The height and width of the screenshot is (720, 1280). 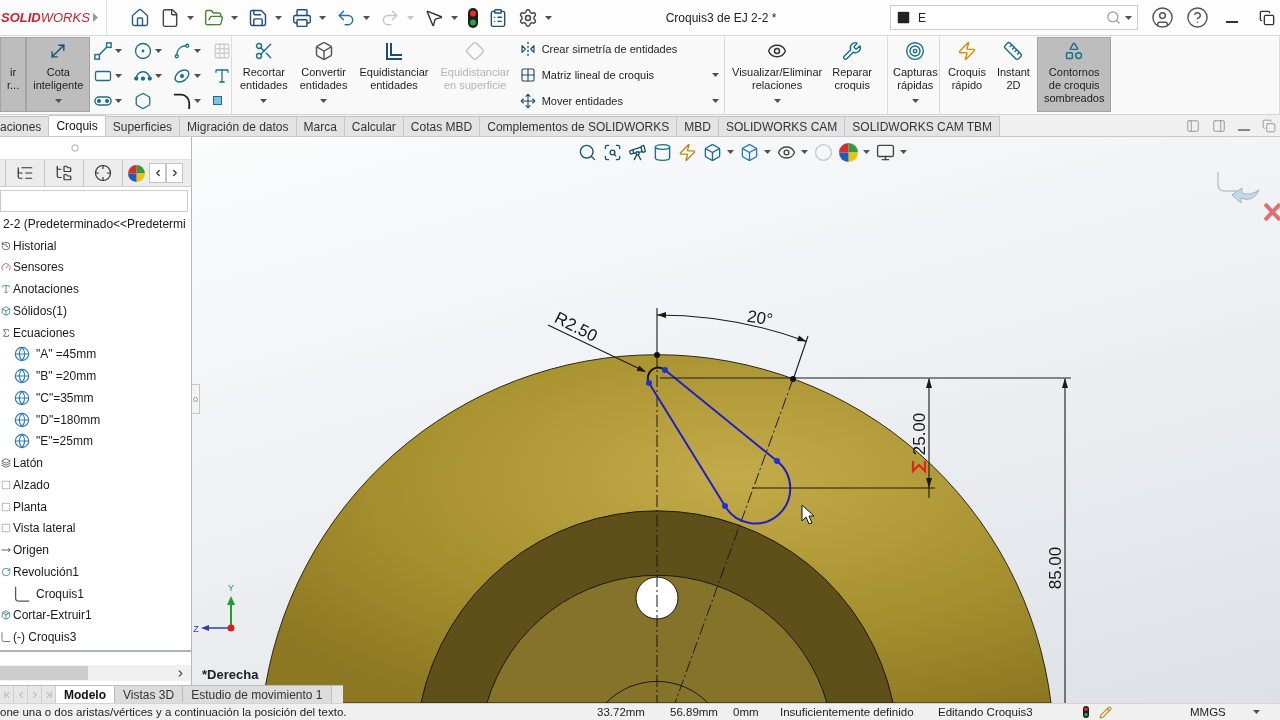 I want to click on ribbon-button: Instant 2D, so click(x=1013, y=74).